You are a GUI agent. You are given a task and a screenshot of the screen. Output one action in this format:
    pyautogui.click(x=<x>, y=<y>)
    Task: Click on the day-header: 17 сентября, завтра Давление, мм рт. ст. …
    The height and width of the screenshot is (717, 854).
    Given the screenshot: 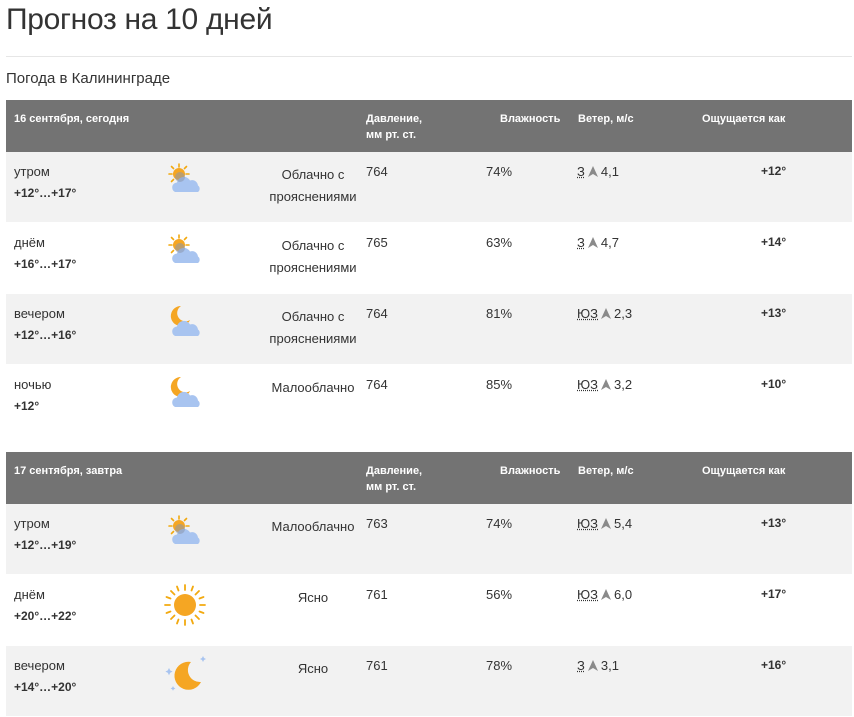 What is the action you would take?
    pyautogui.click(x=429, y=478)
    